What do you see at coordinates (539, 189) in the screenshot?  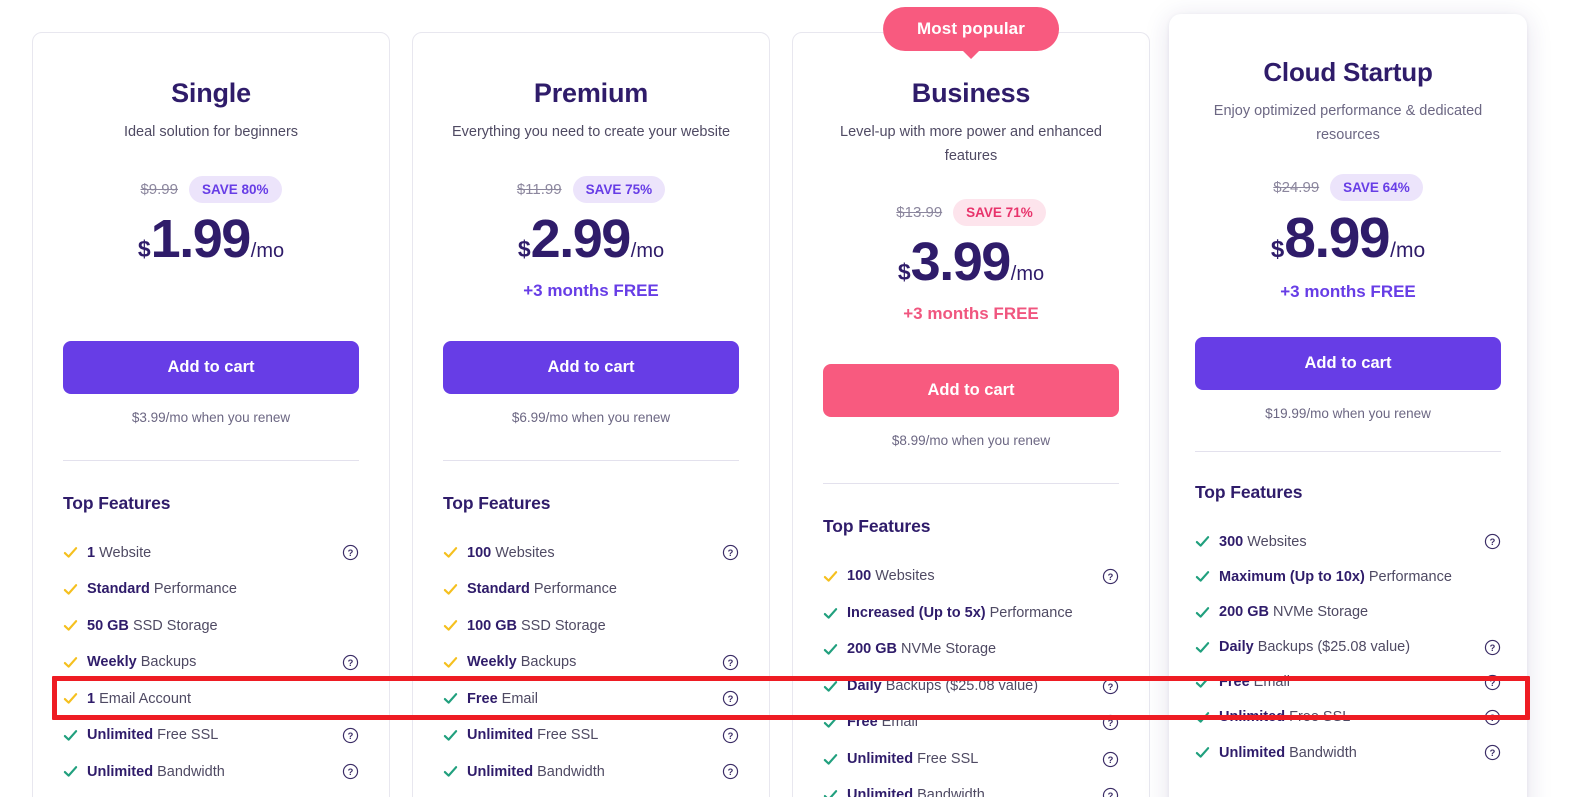 I see `original-price: $11.99` at bounding box center [539, 189].